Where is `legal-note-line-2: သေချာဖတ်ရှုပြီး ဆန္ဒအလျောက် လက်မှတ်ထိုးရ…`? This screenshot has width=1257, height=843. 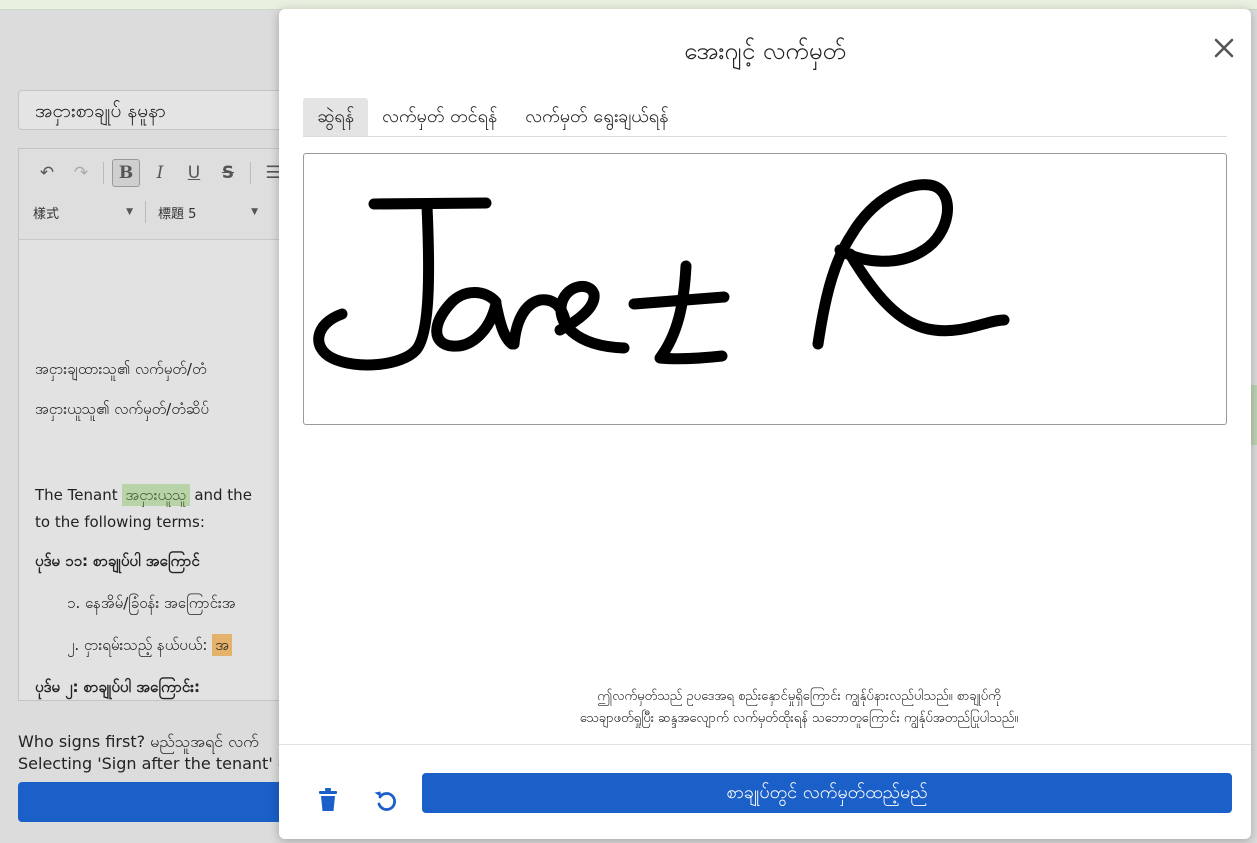 legal-note-line-2: သေချာဖတ်ရှုပြီး ဆန္ဒအလျောက် လက်မှတ်ထိုးရ… is located at coordinates (799, 718).